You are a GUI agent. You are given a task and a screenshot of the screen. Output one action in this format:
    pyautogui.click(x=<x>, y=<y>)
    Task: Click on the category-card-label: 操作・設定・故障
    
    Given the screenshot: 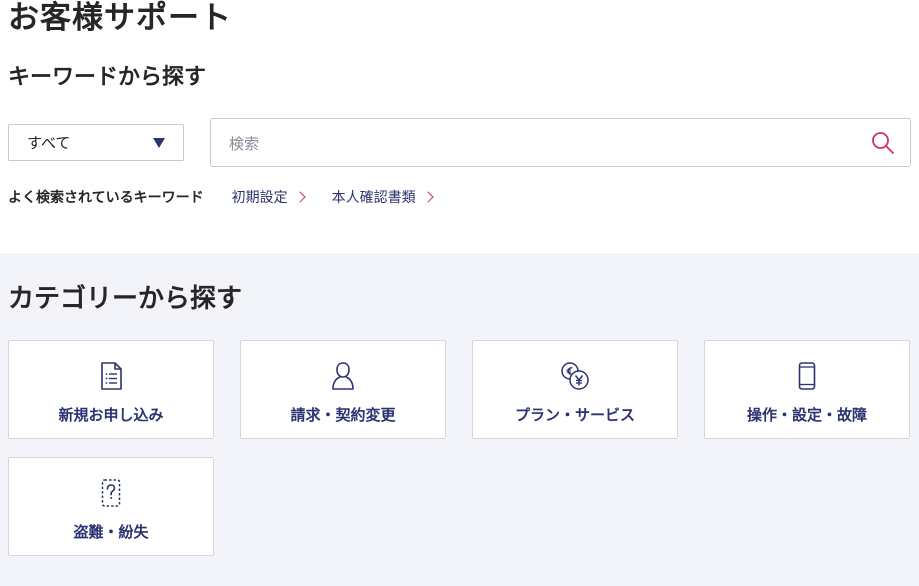 What is the action you would take?
    pyautogui.click(x=806, y=415)
    